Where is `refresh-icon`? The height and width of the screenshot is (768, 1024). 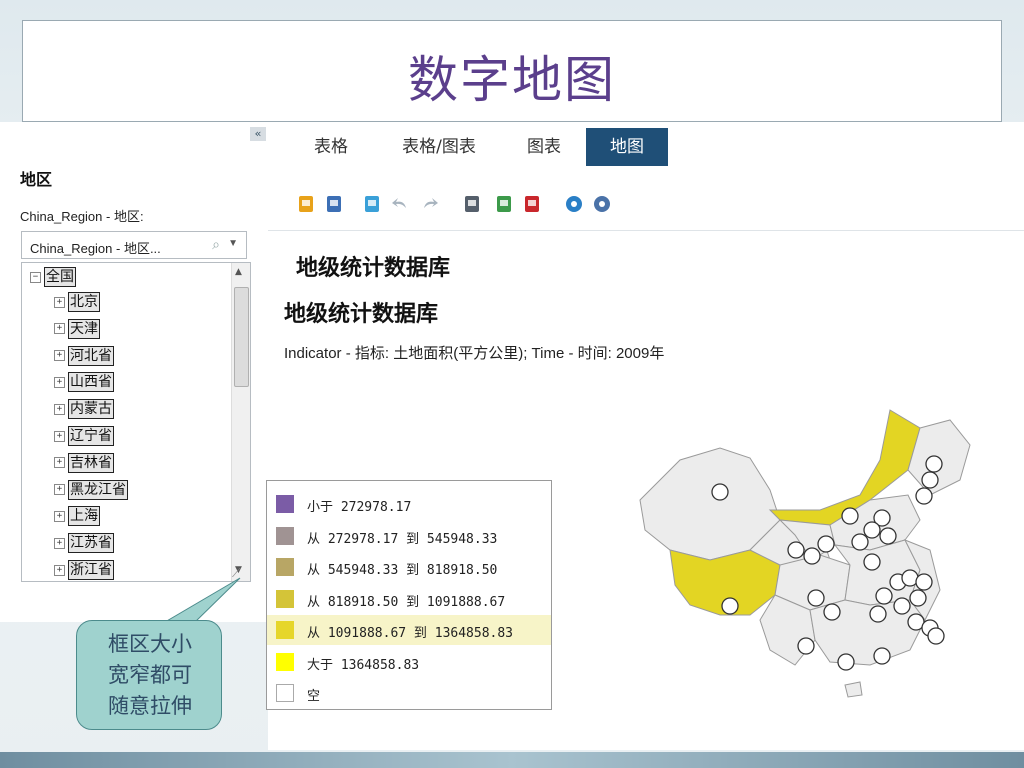 refresh-icon is located at coordinates (372, 204).